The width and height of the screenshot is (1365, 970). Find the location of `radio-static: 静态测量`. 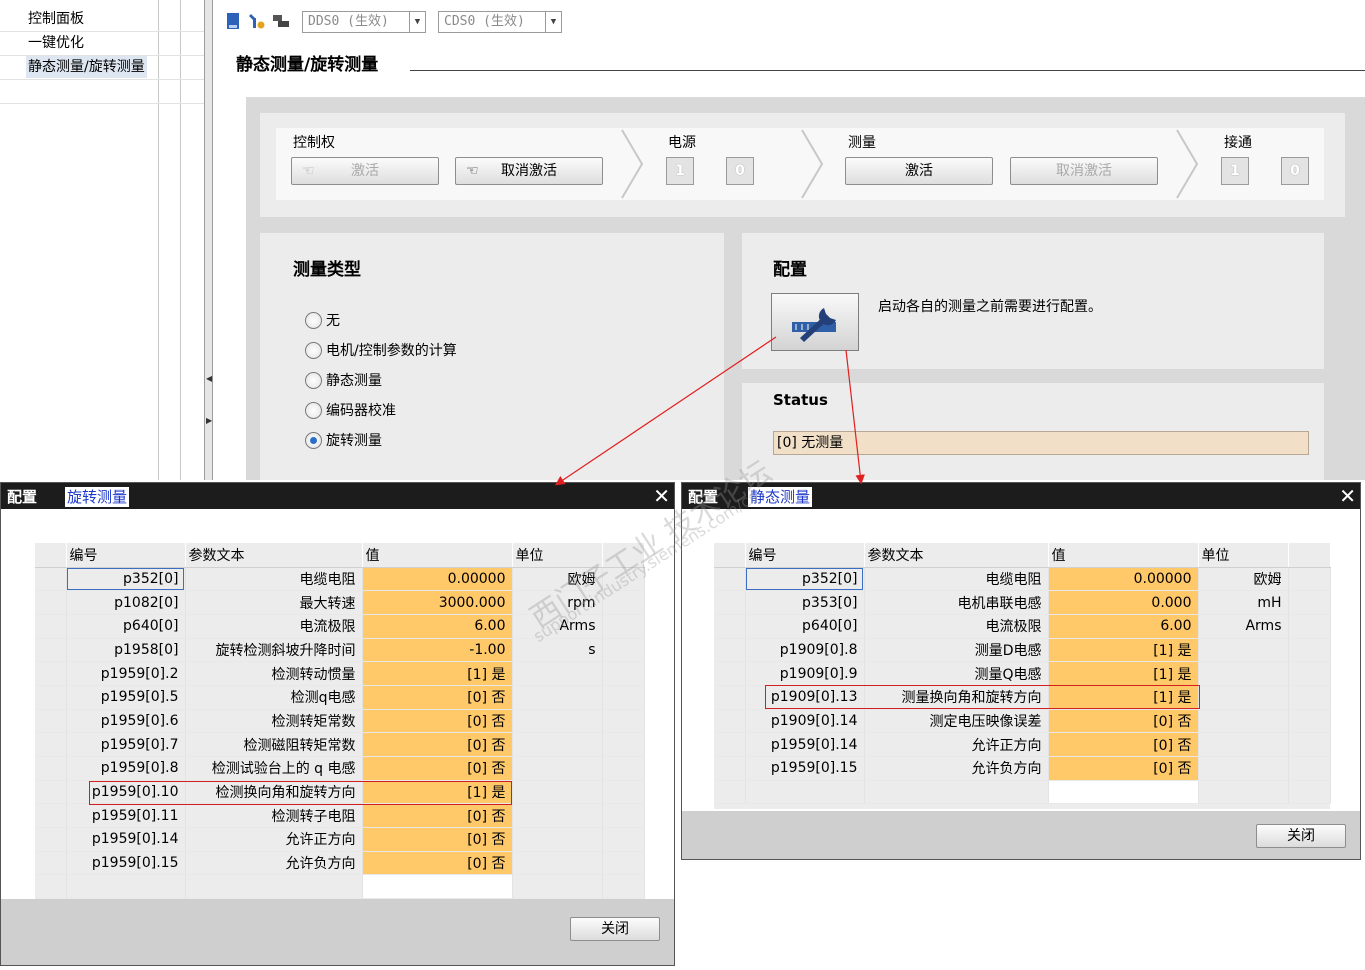

radio-static: 静态测量 is located at coordinates (343, 381).